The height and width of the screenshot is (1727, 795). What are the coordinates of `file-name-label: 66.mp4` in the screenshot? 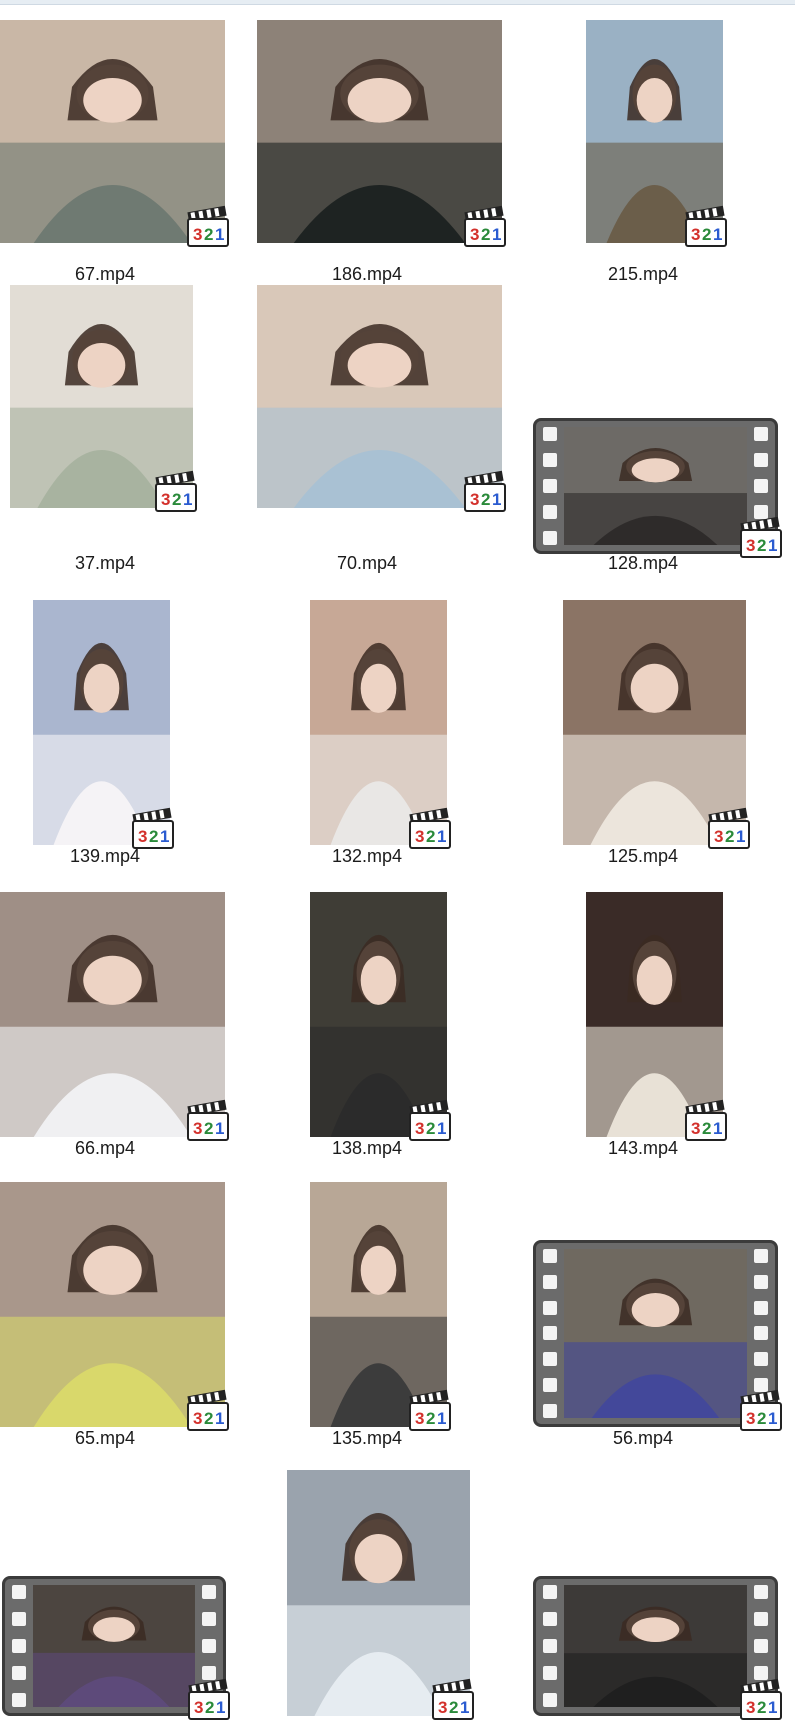 It's located at (112, 1148).